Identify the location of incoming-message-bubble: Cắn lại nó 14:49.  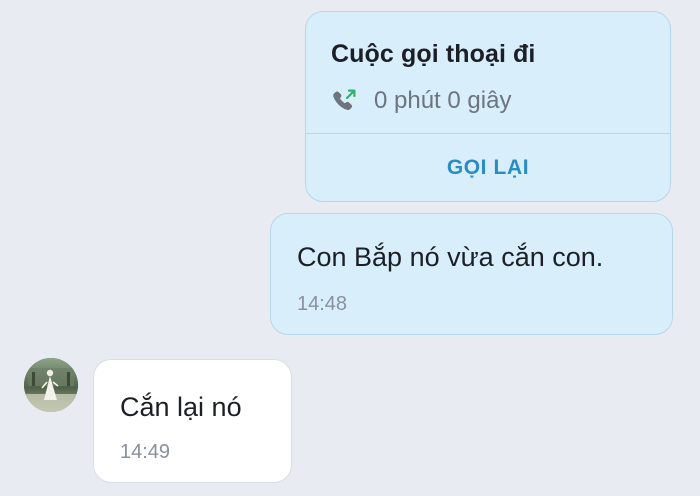
(192, 421).